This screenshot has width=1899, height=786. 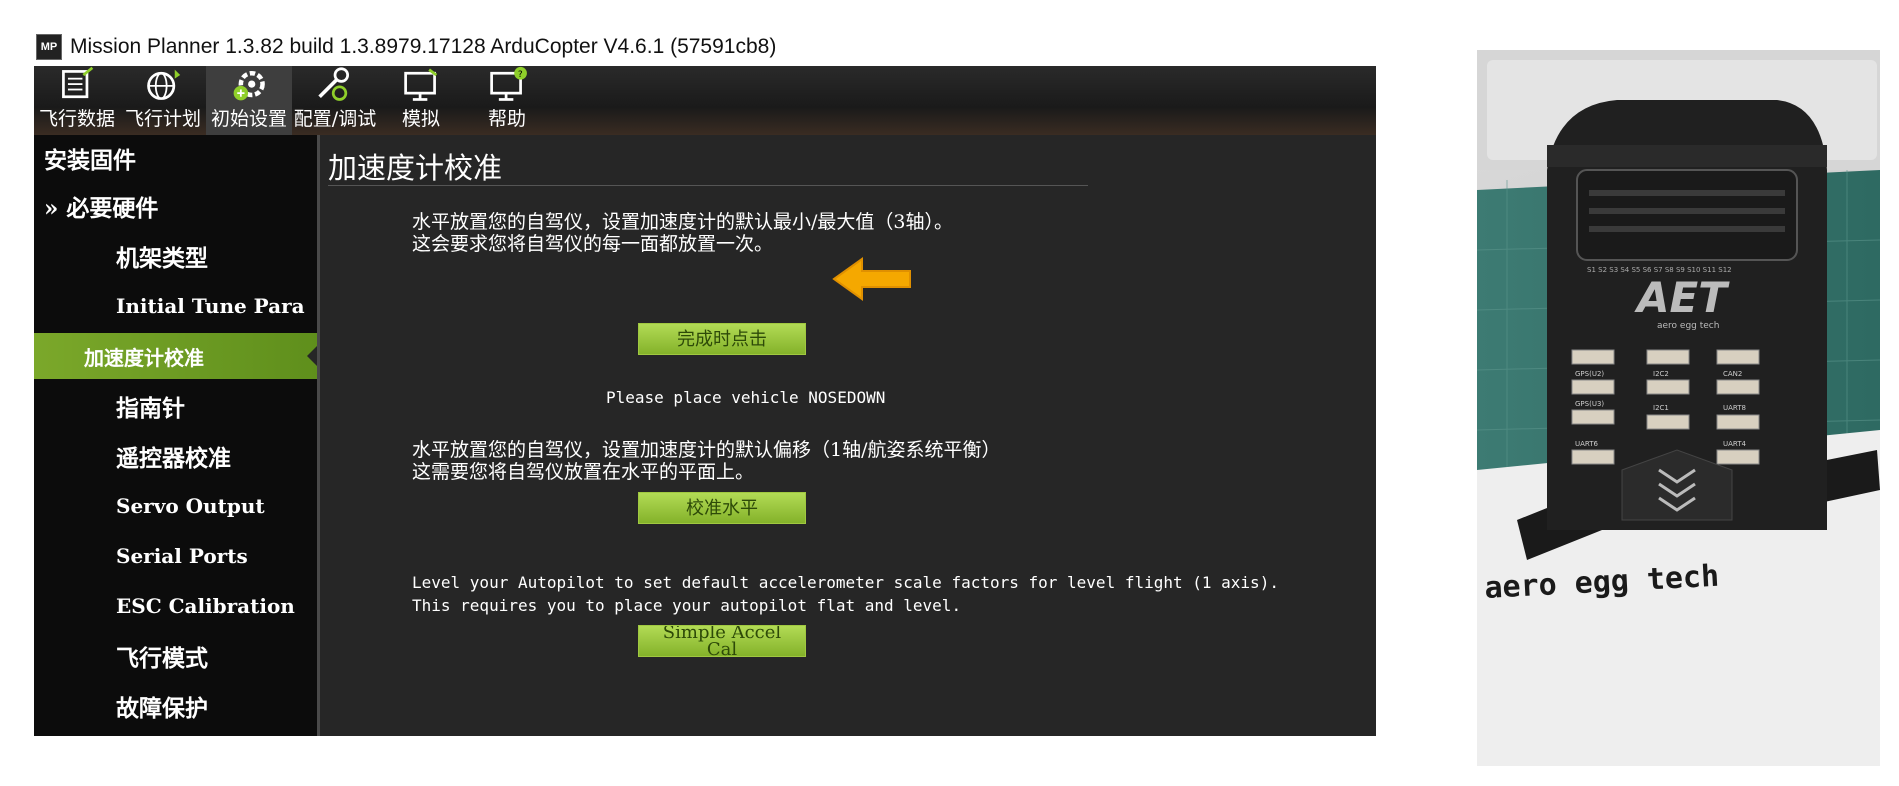 I want to click on toolbar-config-tuning-label: 配置/调试, so click(x=335, y=119).